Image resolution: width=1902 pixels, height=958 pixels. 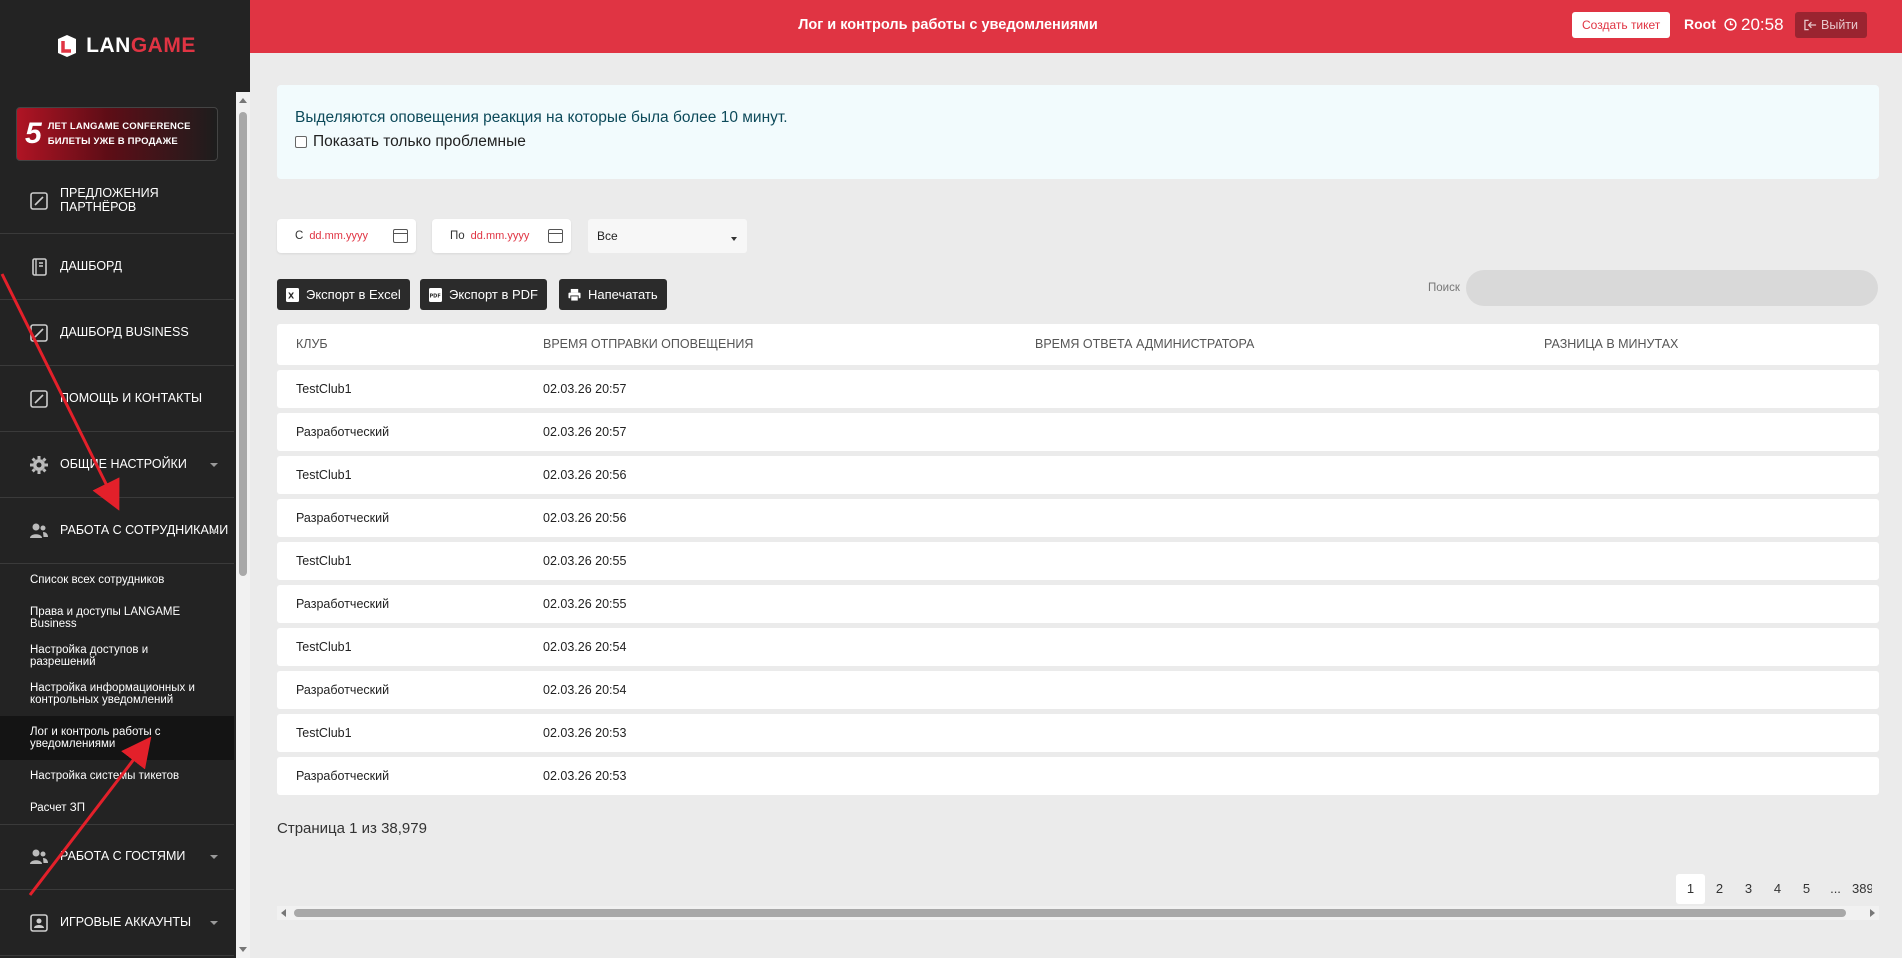 I want to click on submenu-item-notification-log: Лог и контроль работы с уведомлениями, so click(x=117, y=738).